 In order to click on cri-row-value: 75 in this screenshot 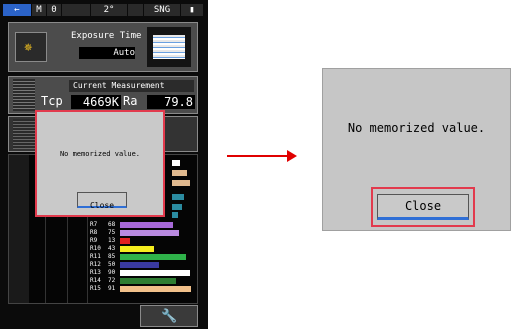, I will do `click(112, 232)`.